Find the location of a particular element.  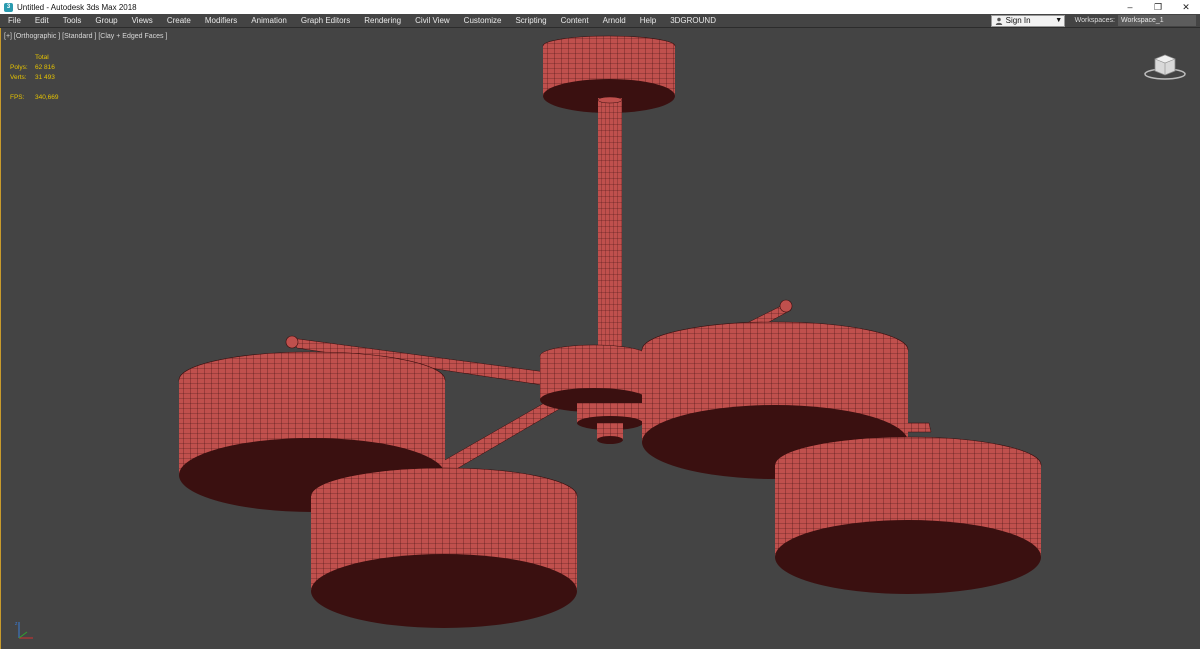

stats-total-header: Total is located at coordinates (42, 57).